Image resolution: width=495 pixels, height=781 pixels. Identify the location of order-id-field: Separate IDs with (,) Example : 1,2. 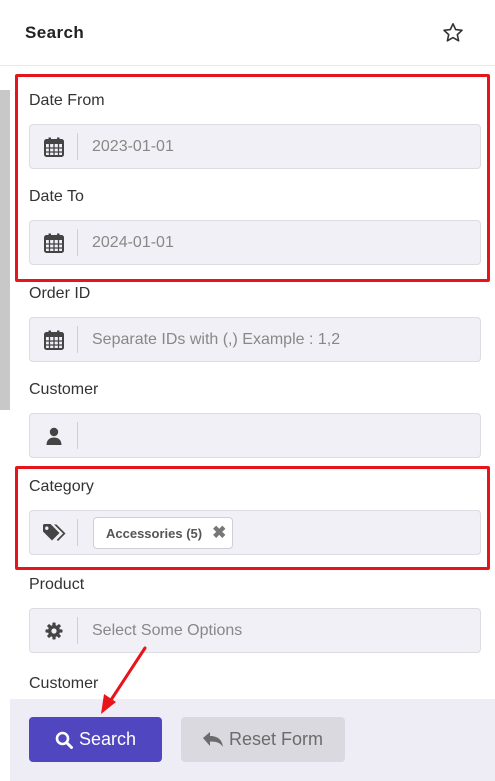
(255, 339).